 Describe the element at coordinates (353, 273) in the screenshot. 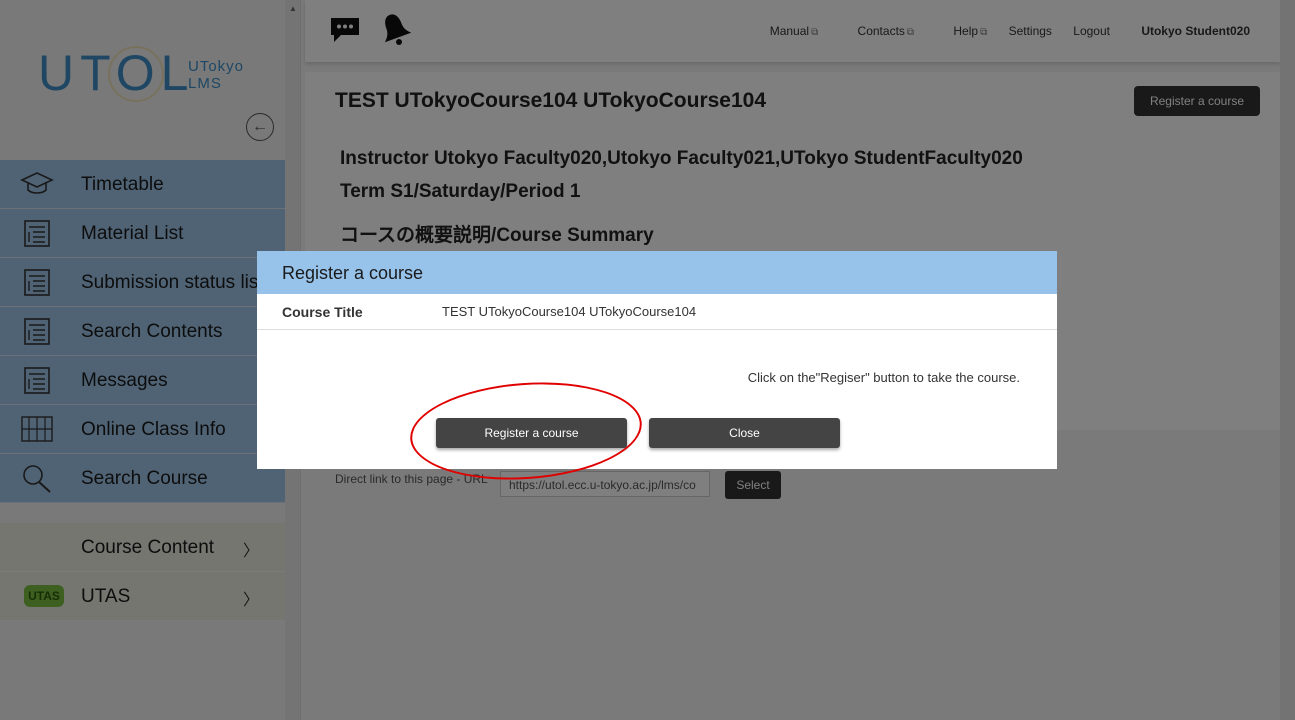

I see `dialog-title: Register a course` at that location.